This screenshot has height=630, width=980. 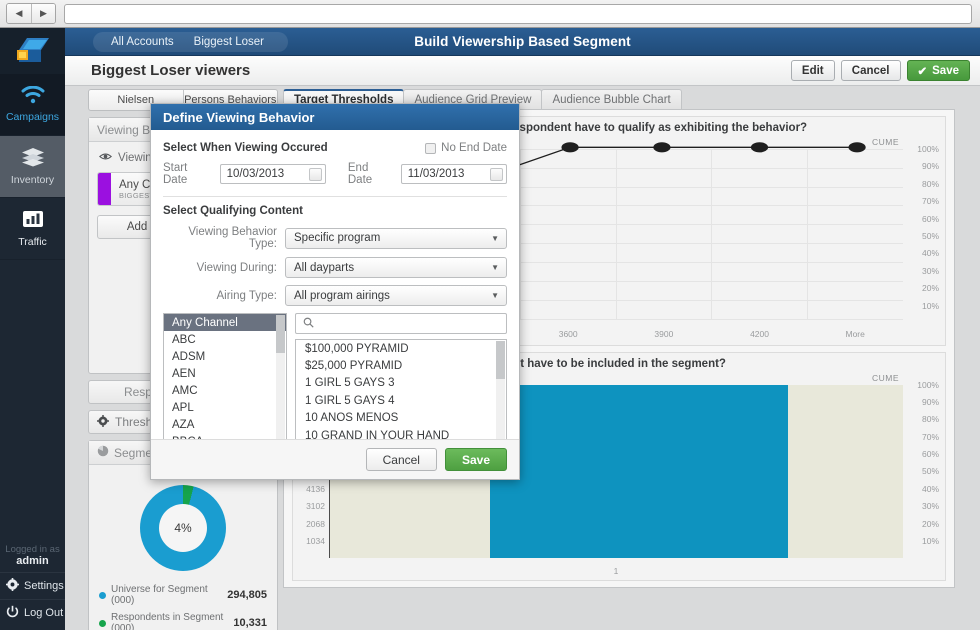 I want to click on program-item: 1 GIRL 5 GAYS 3, so click(x=401, y=383).